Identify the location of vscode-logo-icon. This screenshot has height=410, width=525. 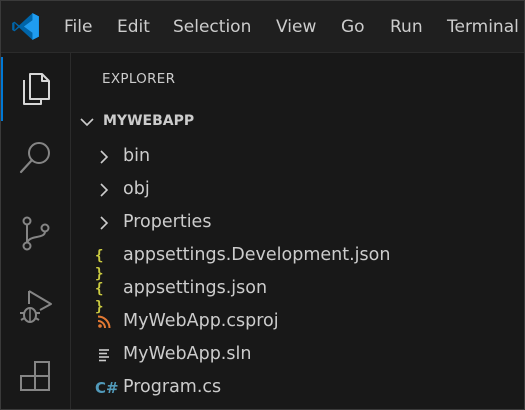
(25, 26).